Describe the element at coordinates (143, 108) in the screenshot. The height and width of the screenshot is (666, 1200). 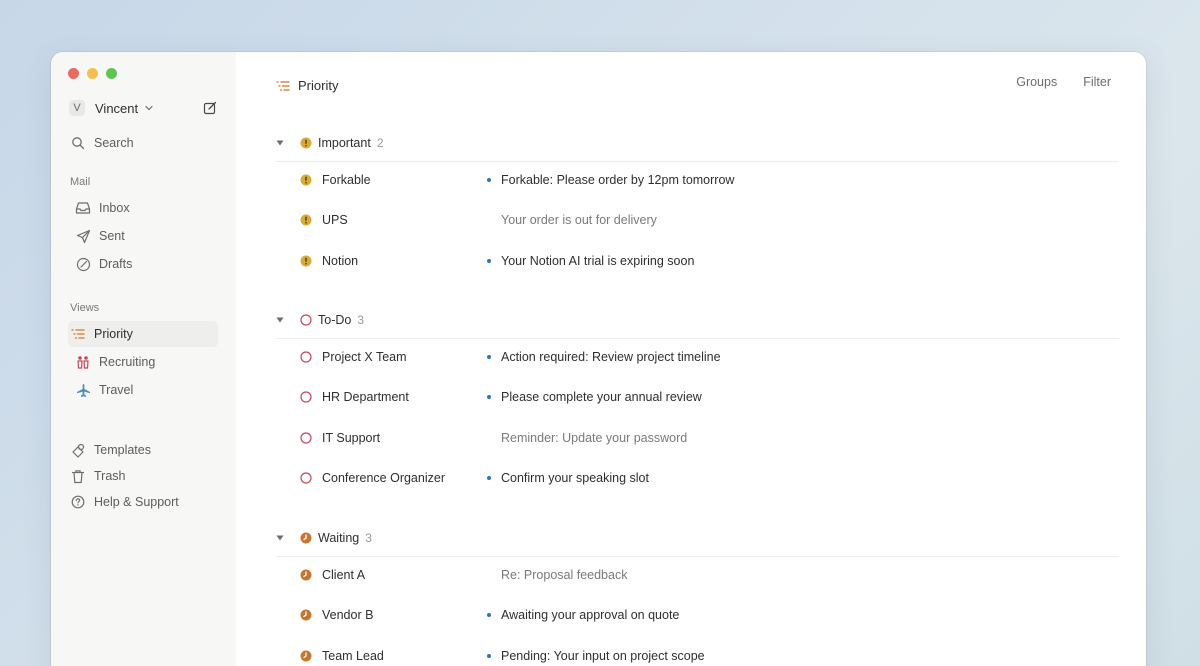
I see `account-switcher: V Vincent` at that location.